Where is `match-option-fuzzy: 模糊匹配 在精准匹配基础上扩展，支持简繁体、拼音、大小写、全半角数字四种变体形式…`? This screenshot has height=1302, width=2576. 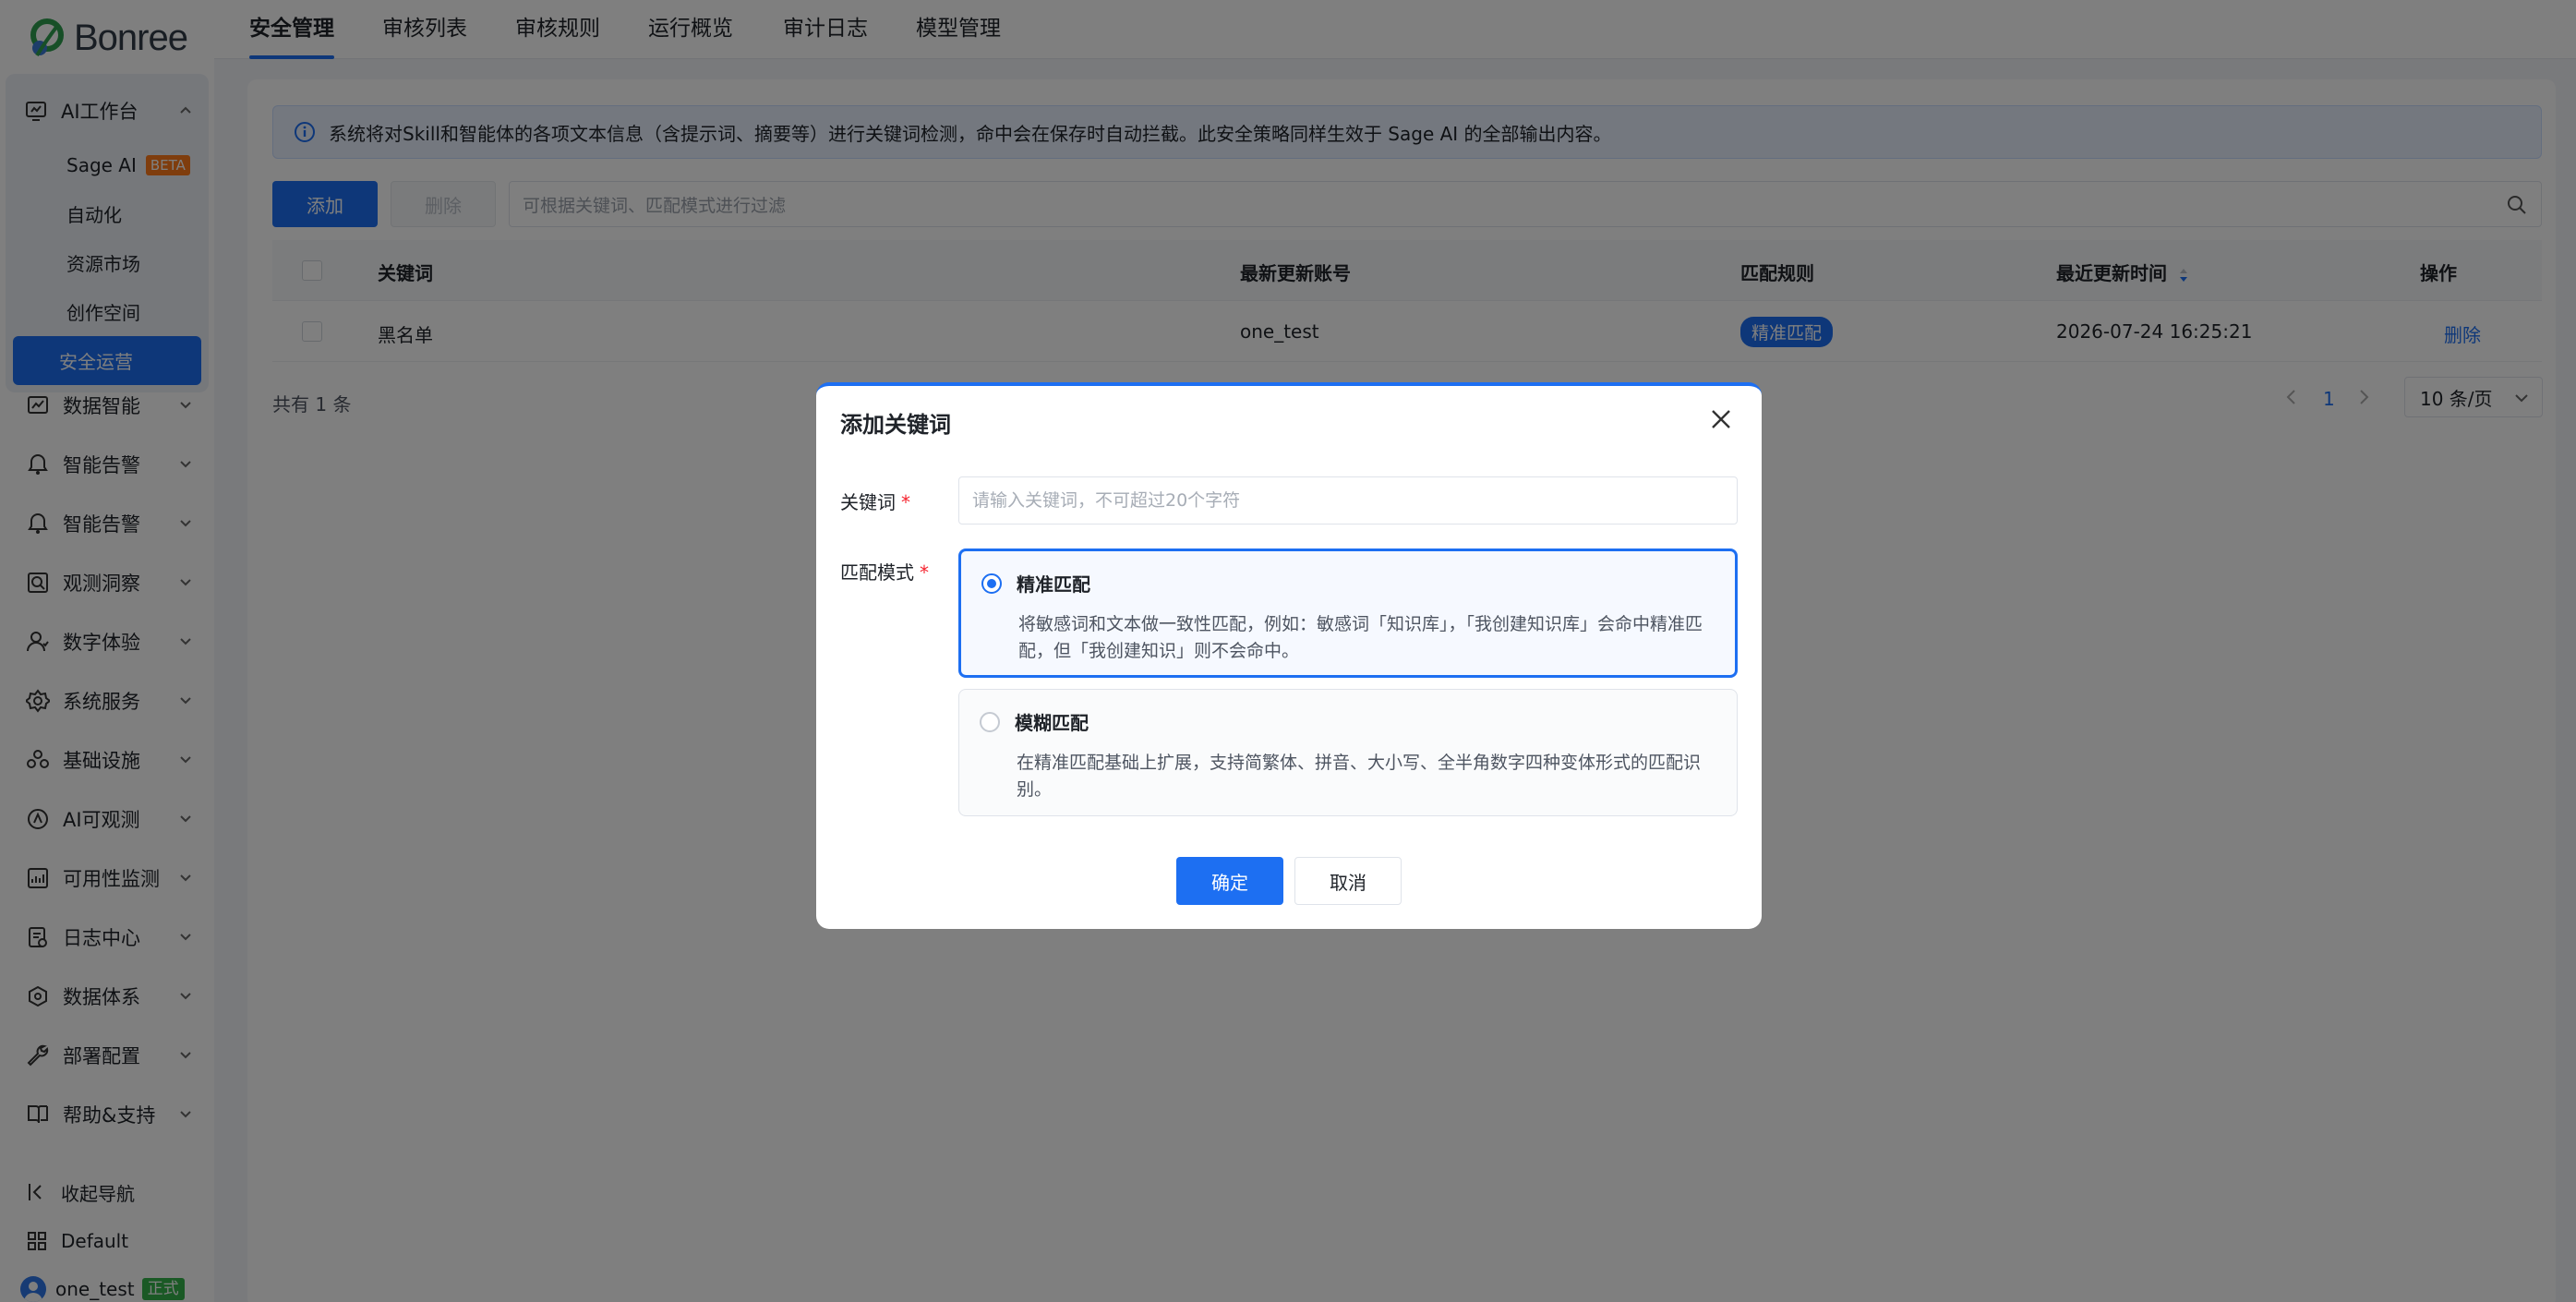
match-option-fuzzy: 模糊匹配 在精准匹配基础上扩展，支持简繁体、拼音、大小写、全半角数字四种变体形式… is located at coordinates (1348, 753).